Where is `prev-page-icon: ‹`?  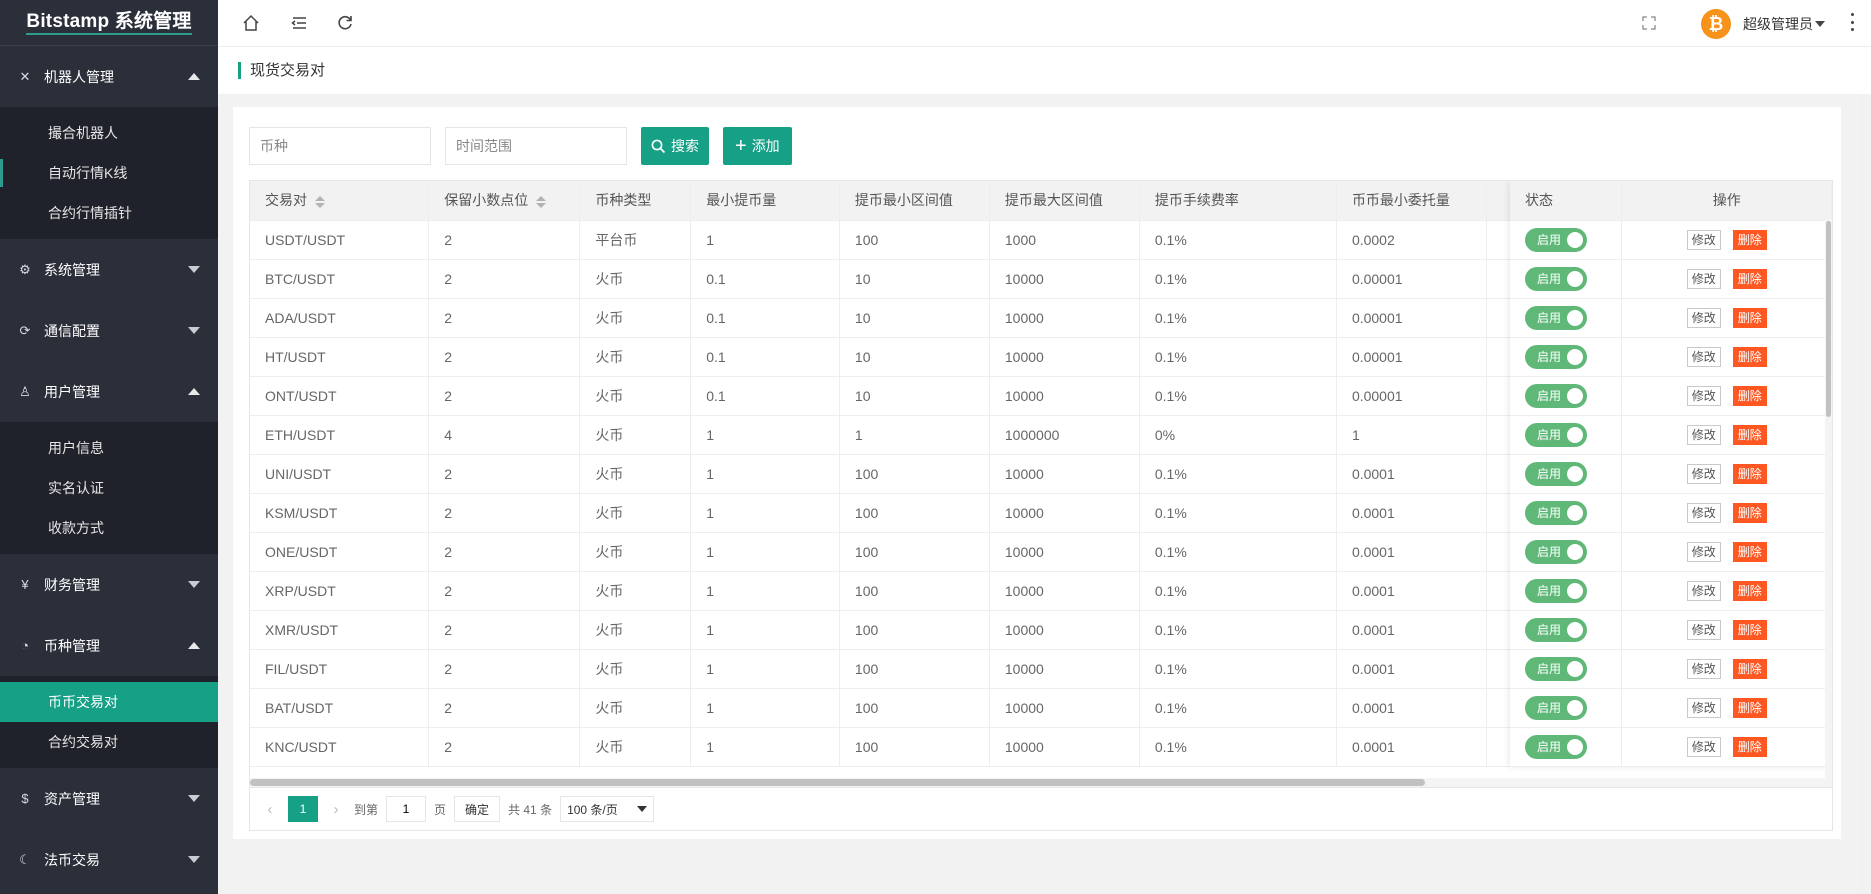 prev-page-icon: ‹ is located at coordinates (270, 809).